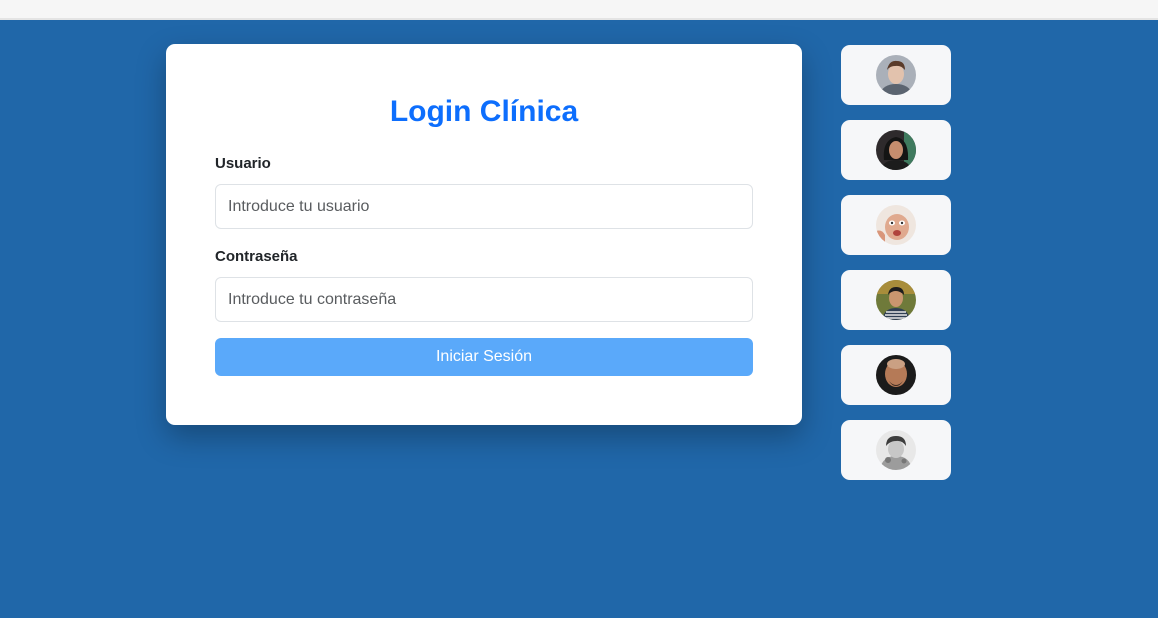 The height and width of the screenshot is (618, 1158). Describe the element at coordinates (484, 357) in the screenshot. I see `login-button: Iniciar Sesión` at that location.